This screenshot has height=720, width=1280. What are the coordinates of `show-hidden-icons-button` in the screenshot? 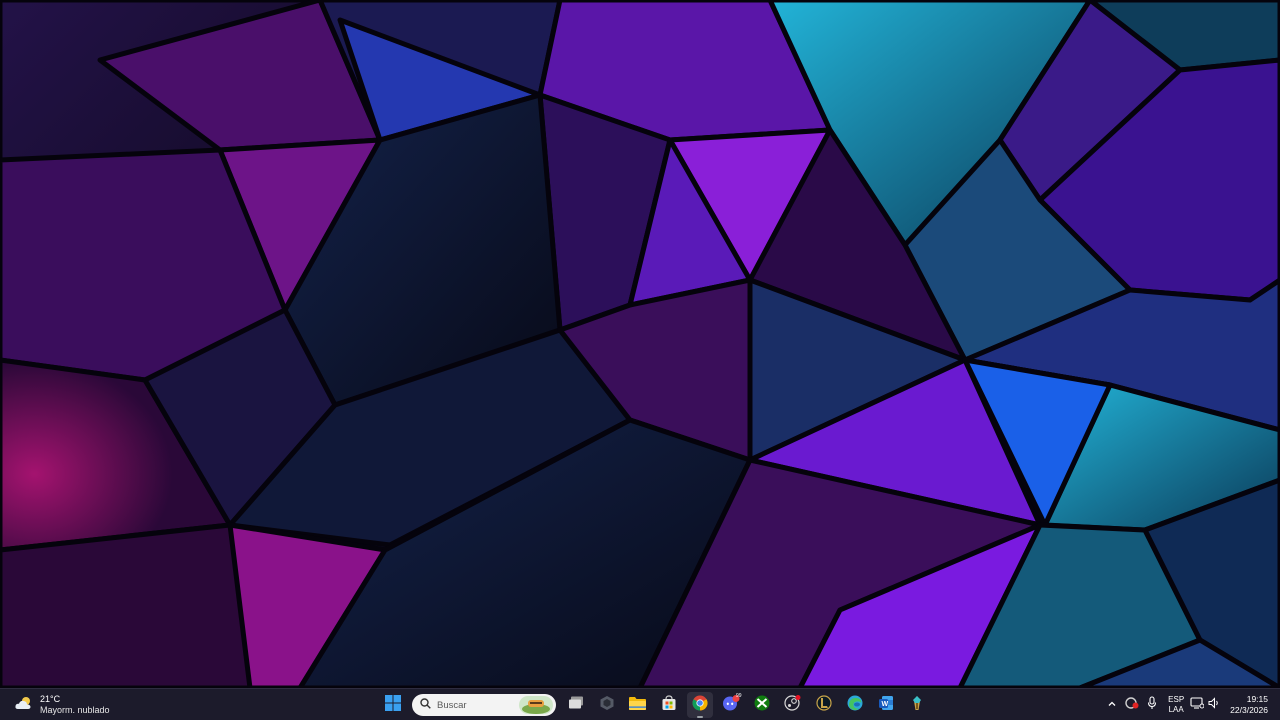 It's located at (1112, 705).